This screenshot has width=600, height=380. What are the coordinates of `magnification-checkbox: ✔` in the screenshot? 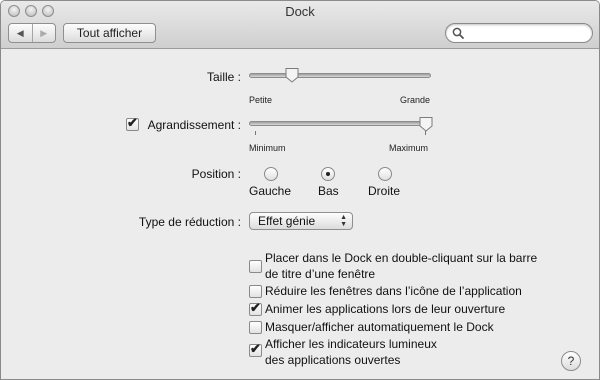 It's located at (132, 123).